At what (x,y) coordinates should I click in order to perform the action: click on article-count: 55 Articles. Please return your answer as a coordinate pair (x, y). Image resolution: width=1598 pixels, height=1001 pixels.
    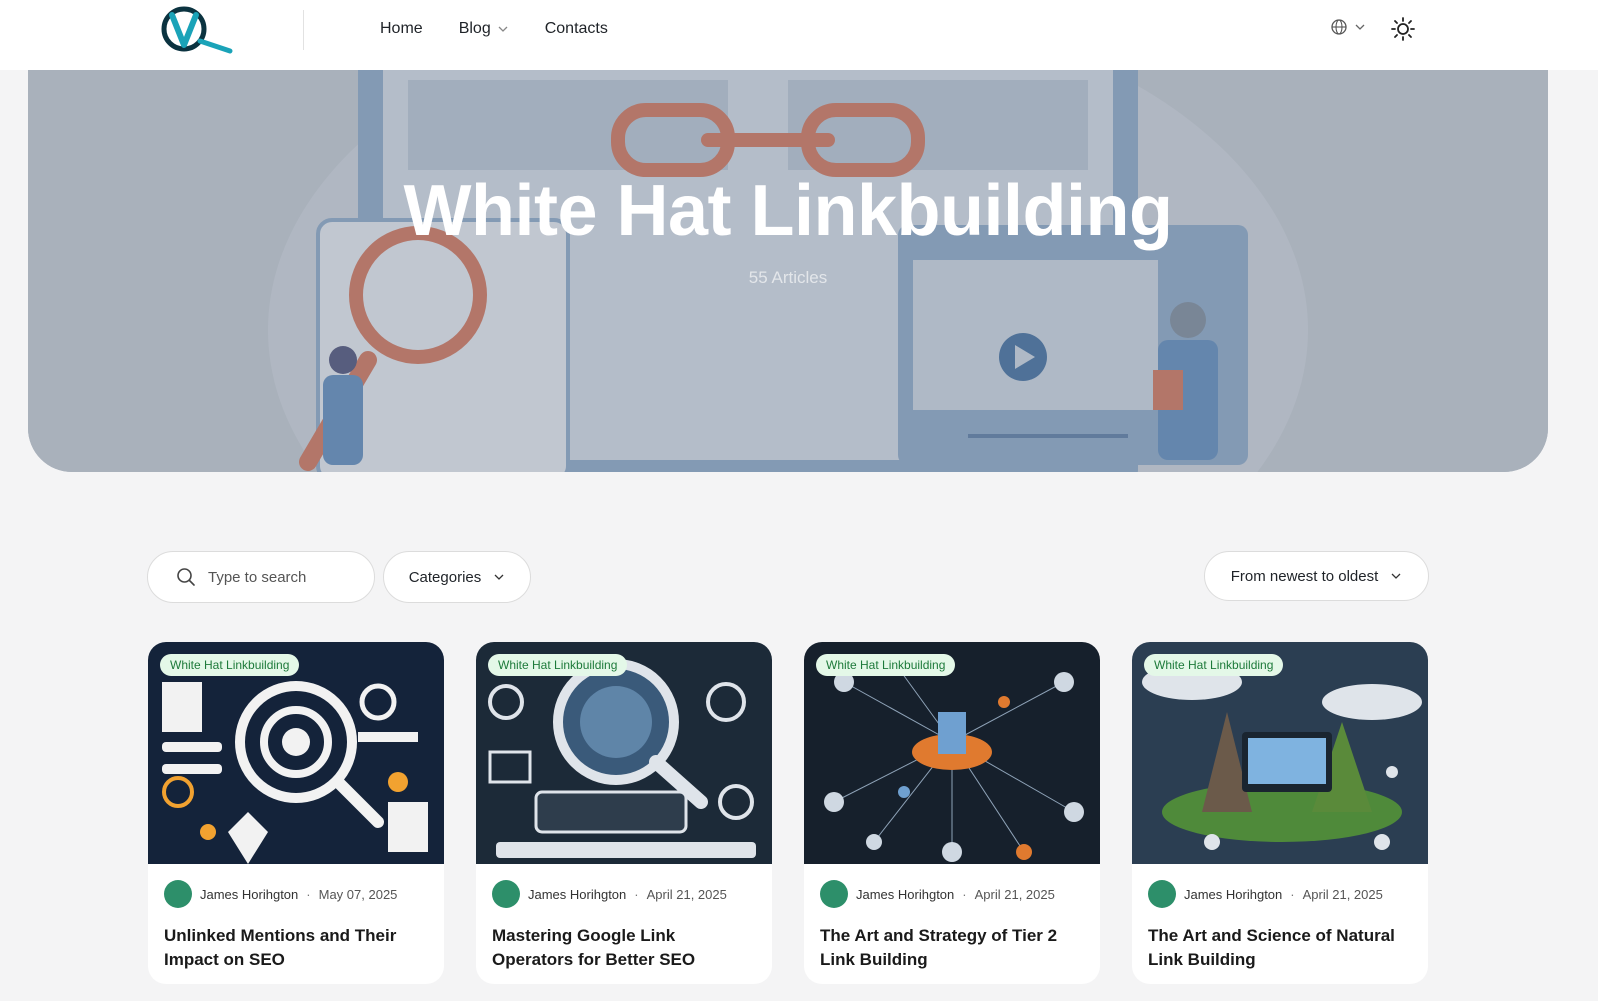
    Looking at the image, I should click on (788, 277).